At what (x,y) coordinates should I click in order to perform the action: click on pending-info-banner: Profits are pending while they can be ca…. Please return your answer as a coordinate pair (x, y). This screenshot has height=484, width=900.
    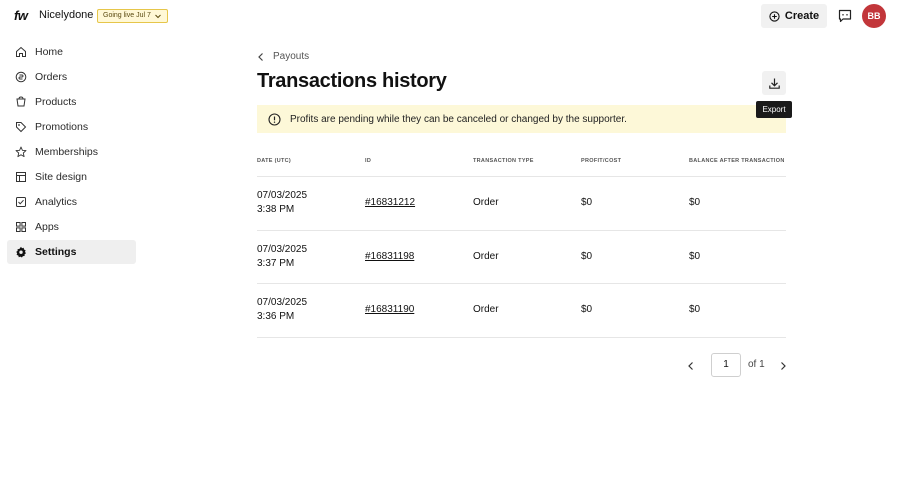
    Looking at the image, I should click on (521, 119).